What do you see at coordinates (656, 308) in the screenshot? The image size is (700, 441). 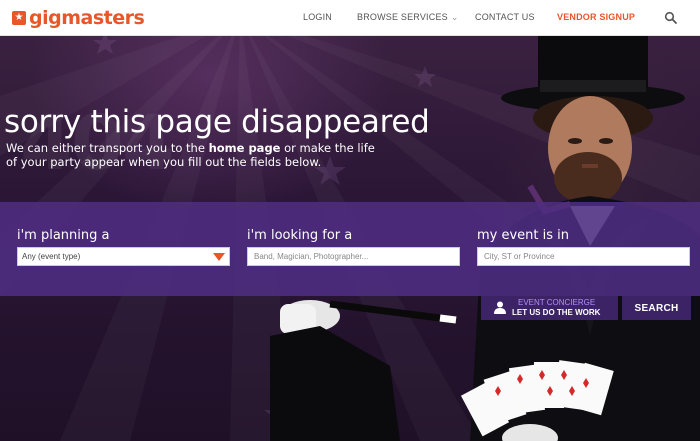 I see `search-button: SEARCH` at bounding box center [656, 308].